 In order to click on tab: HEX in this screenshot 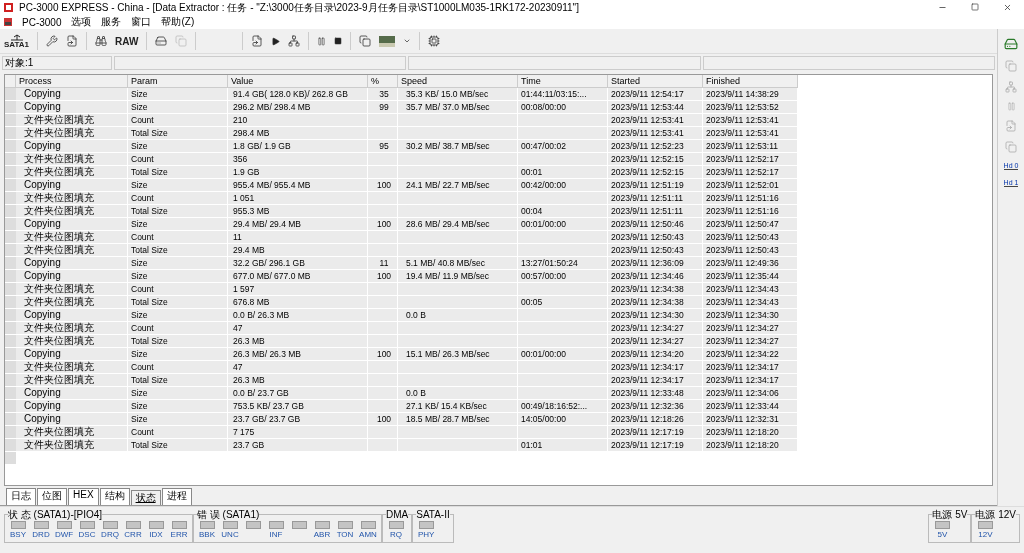, I will do `click(83, 496)`.